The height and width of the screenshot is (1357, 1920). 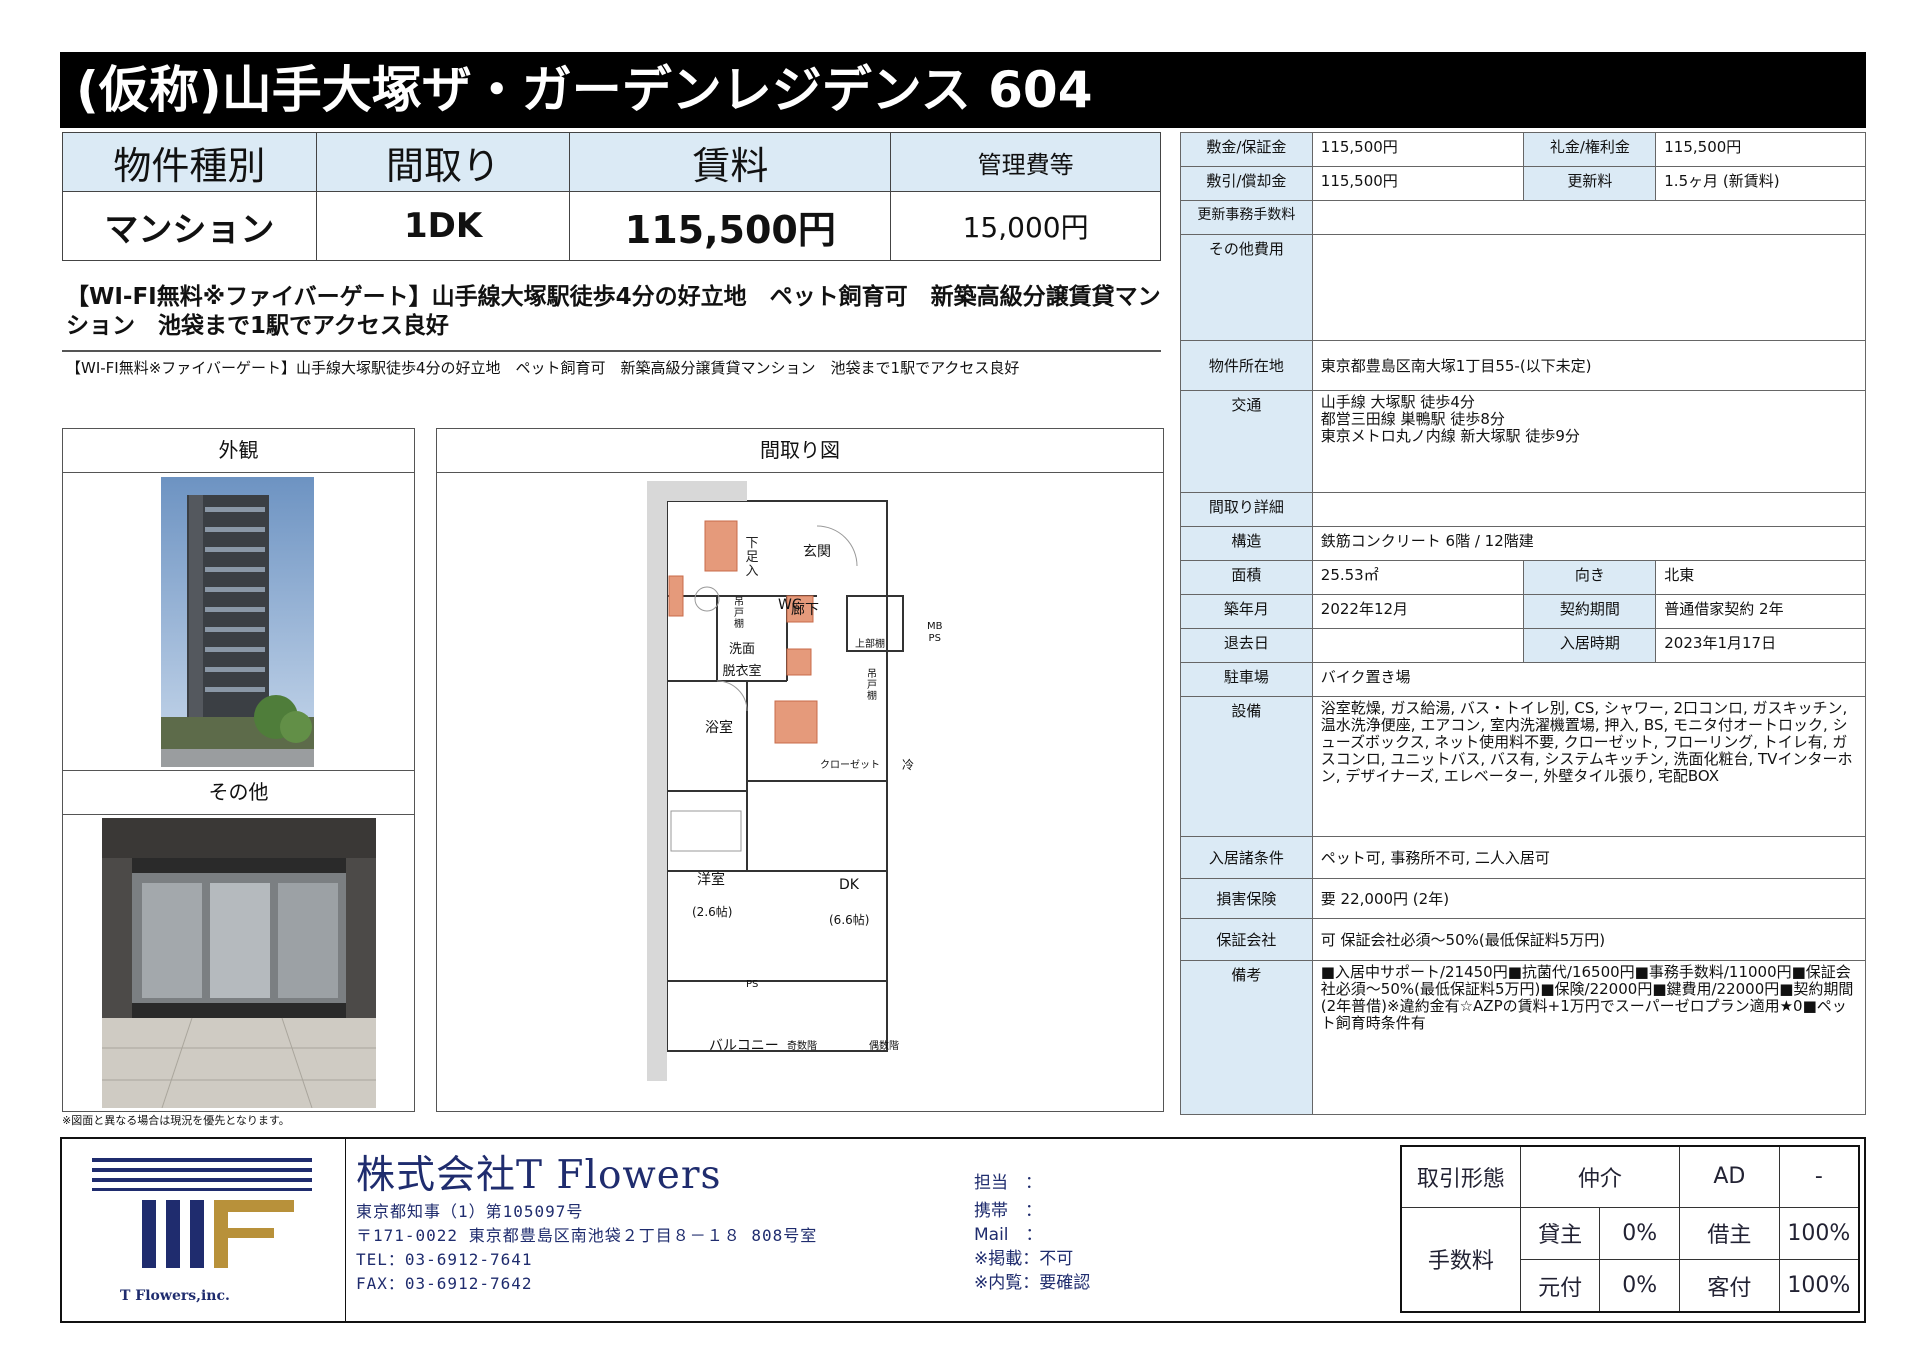 I want to click on entrance-photo, so click(x=239, y=963).